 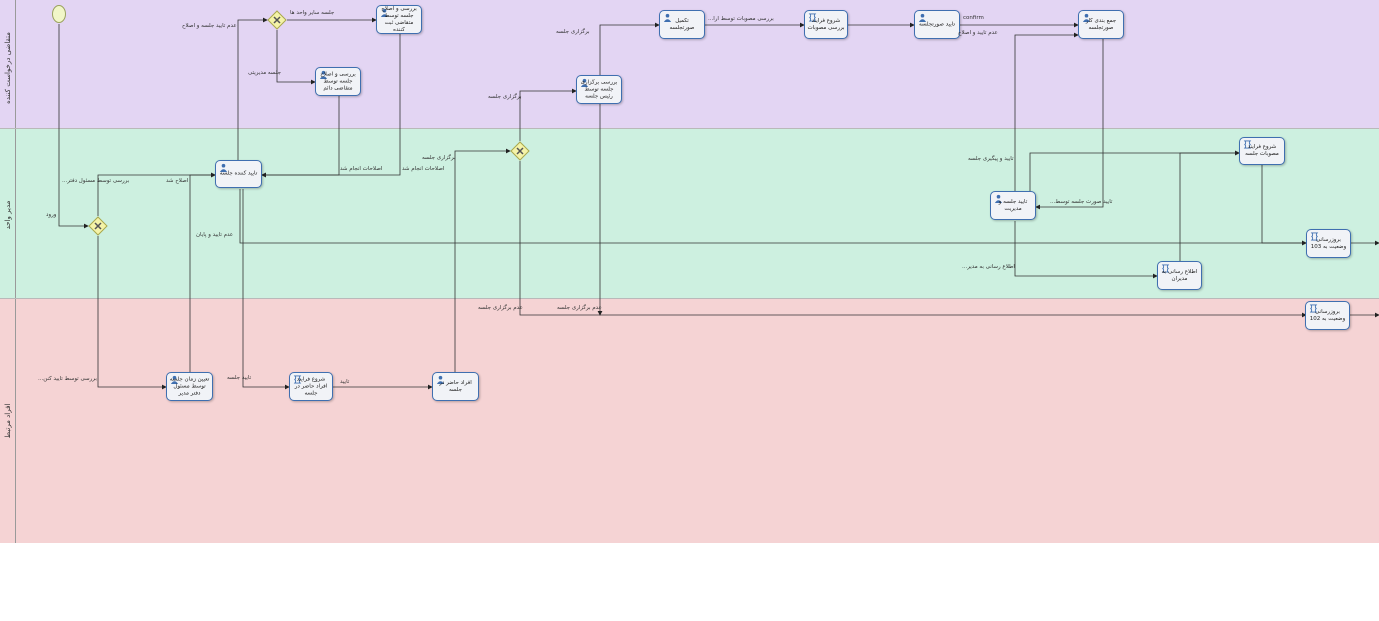 What do you see at coordinates (209, 26) in the screenshot?
I see `edge-label: عدم تایید جلسه و اصلاح` at bounding box center [209, 26].